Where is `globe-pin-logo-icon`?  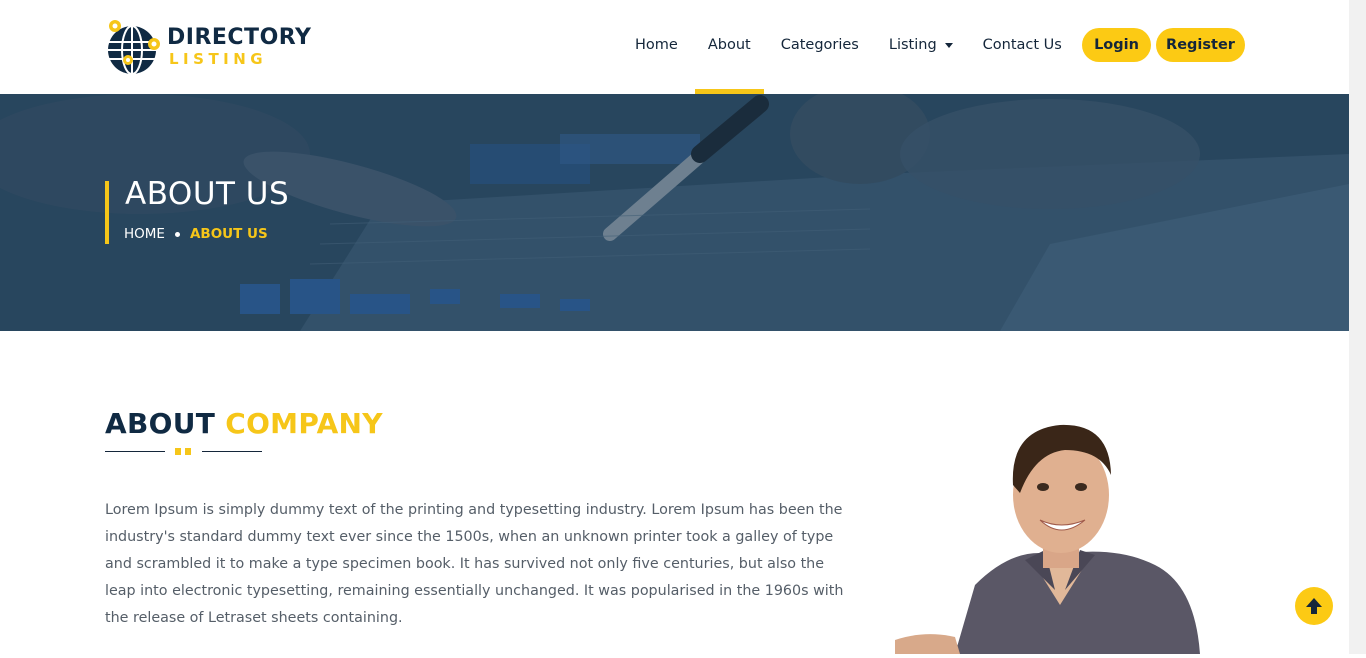 globe-pin-logo-icon is located at coordinates (134, 47).